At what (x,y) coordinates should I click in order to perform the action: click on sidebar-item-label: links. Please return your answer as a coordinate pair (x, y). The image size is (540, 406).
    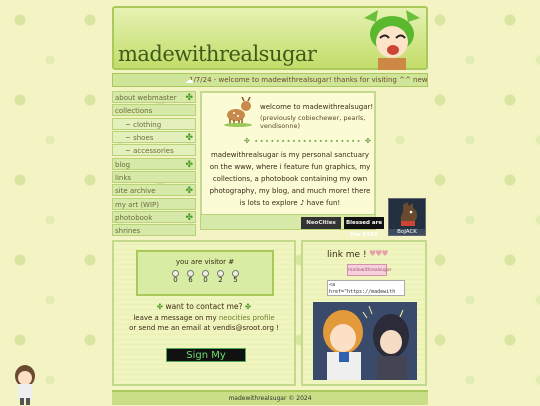
    Looking at the image, I should click on (123, 178).